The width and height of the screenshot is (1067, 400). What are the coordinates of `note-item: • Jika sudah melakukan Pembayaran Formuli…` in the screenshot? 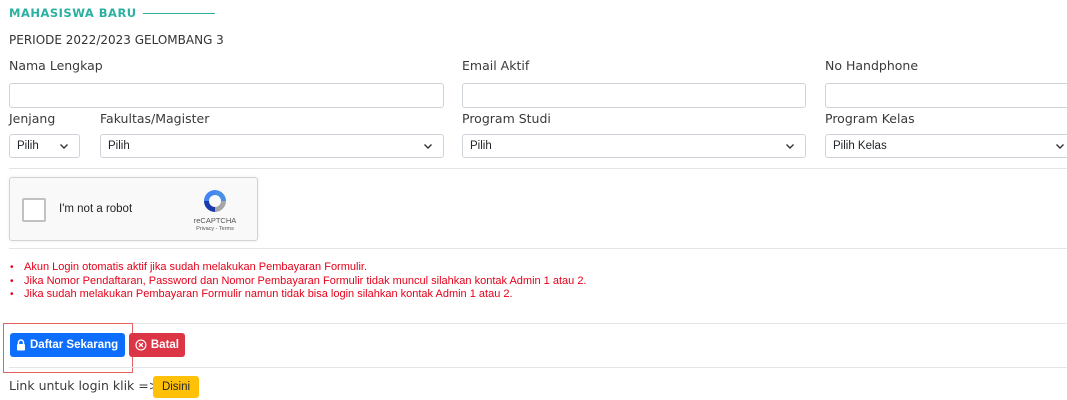 It's located at (261, 294).